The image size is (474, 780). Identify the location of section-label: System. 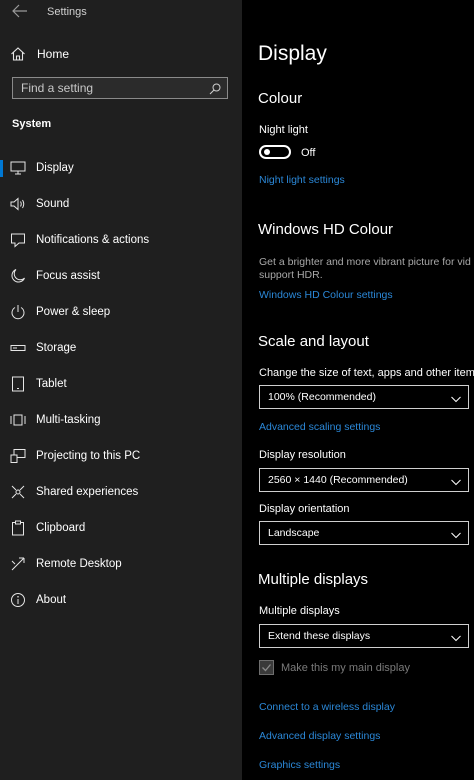
(32, 124).